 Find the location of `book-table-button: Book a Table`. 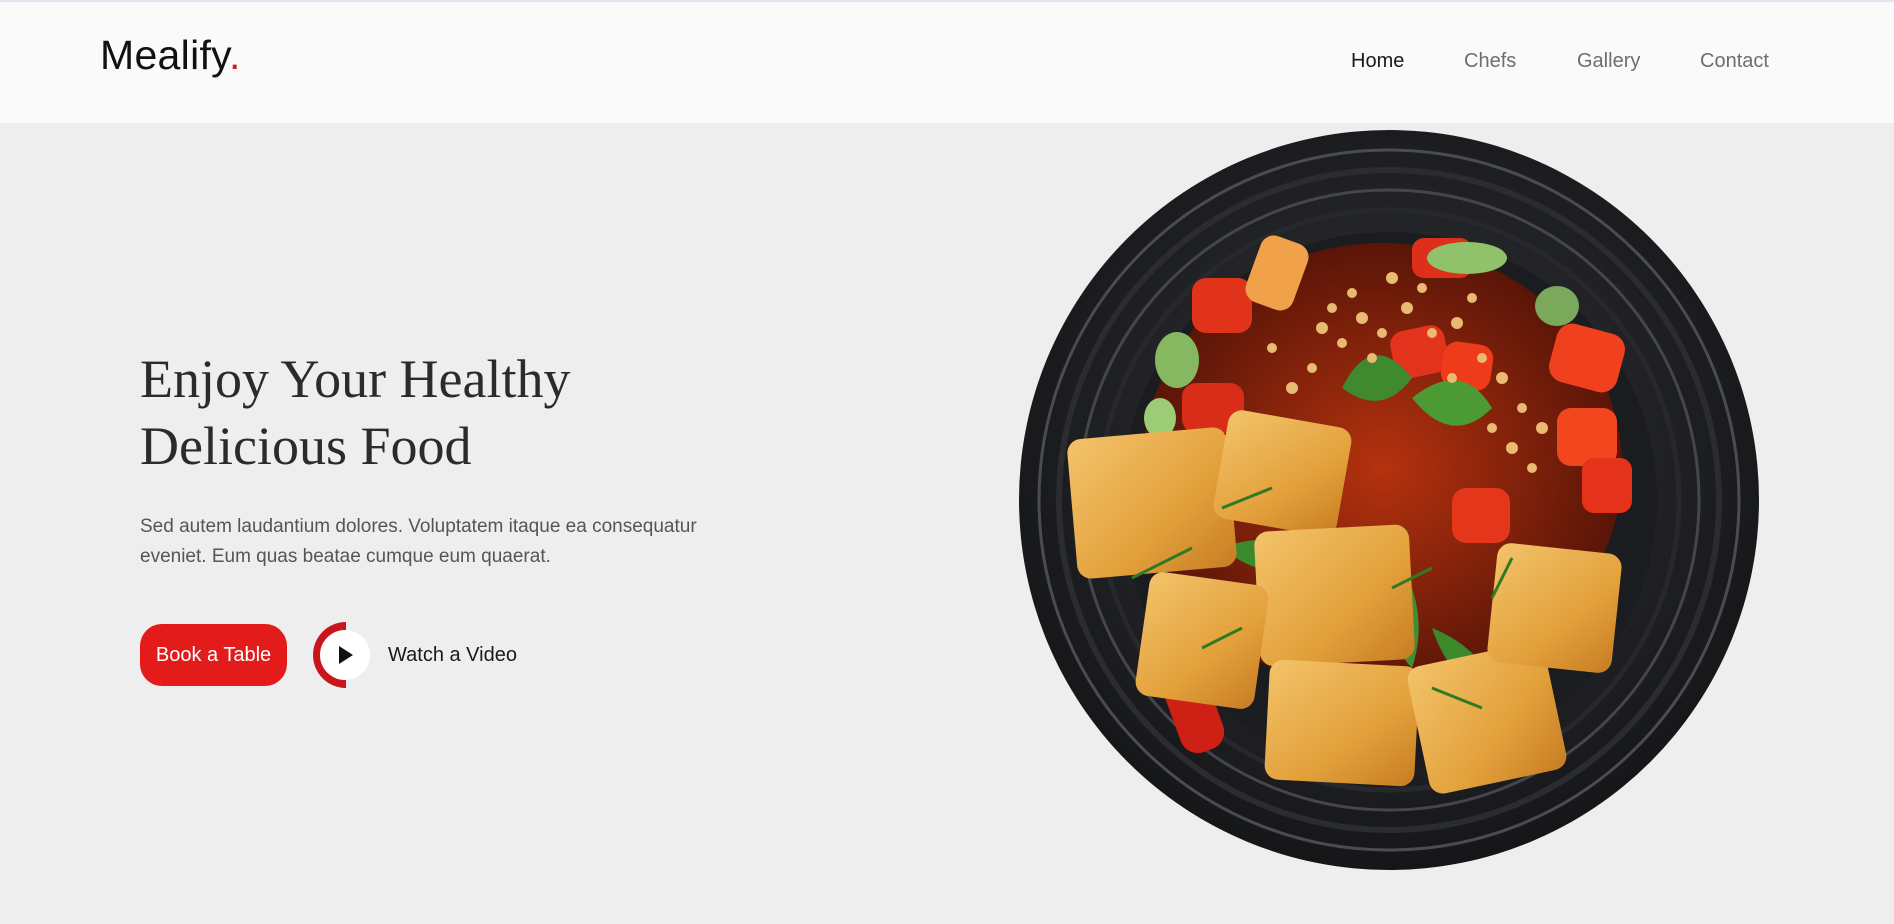

book-table-button: Book a Table is located at coordinates (213, 655).